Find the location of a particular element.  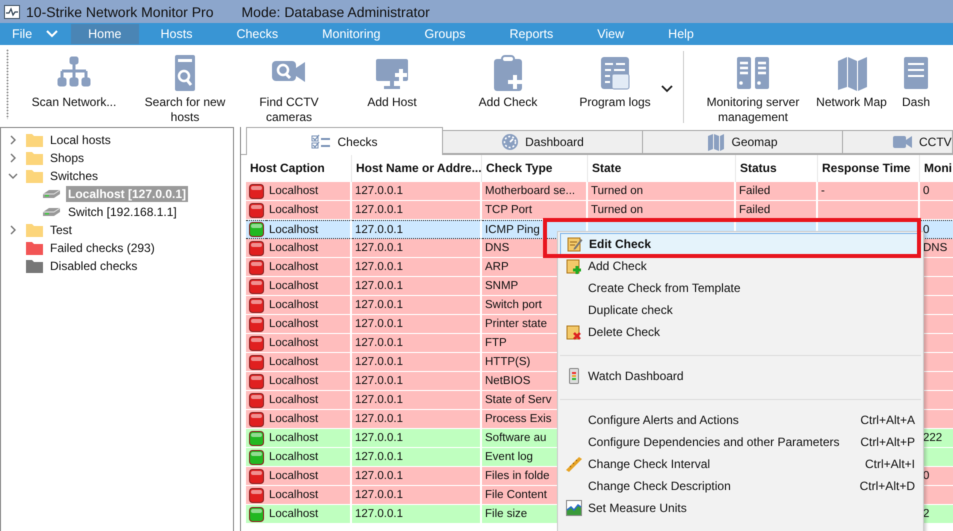

tab: Dashboard is located at coordinates (543, 142).